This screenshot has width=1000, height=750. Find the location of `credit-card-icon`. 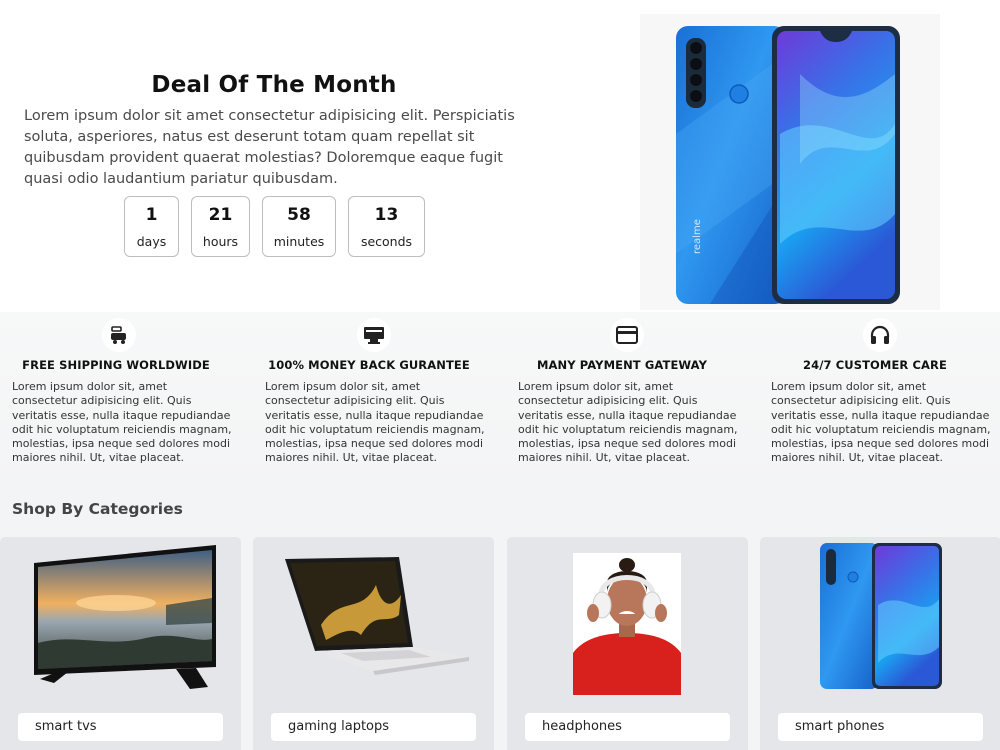

credit-card-icon is located at coordinates (627, 335).